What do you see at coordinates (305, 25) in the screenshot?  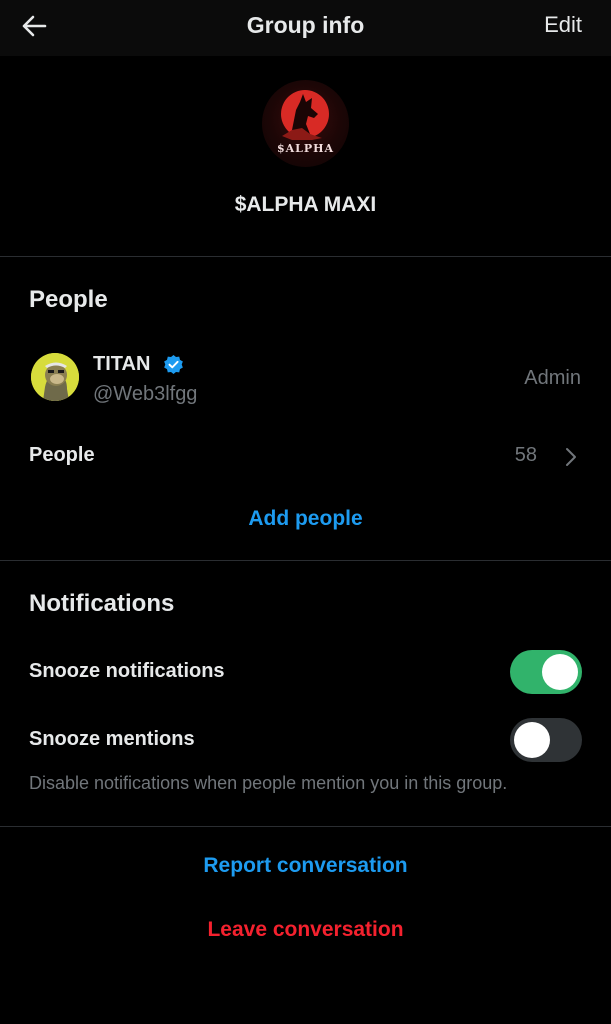 I see `page-title: Group info` at bounding box center [305, 25].